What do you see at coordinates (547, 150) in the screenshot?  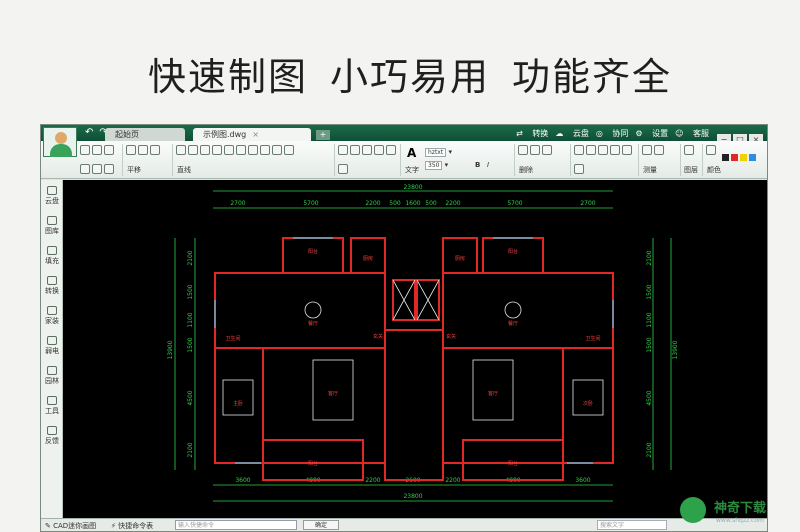 I see `mirror-icon` at bounding box center [547, 150].